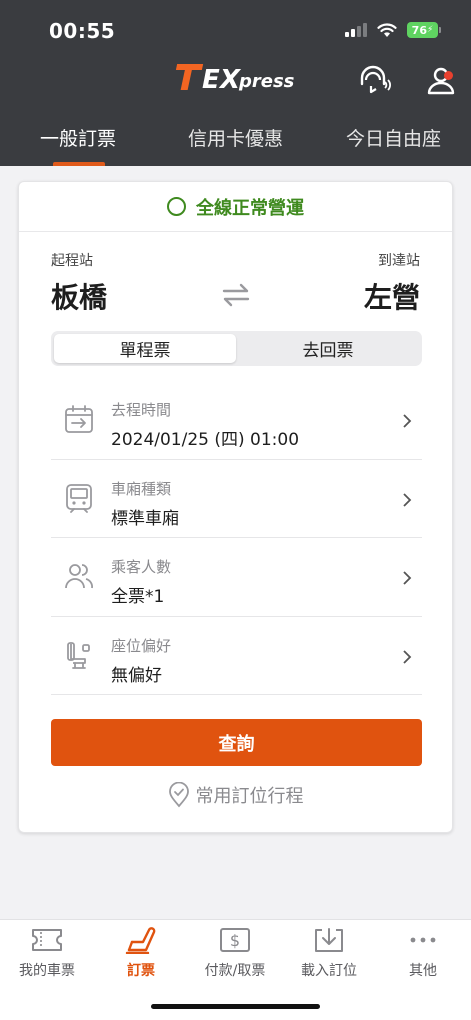  What do you see at coordinates (423, 955) in the screenshot?
I see `nav-more: 其他` at bounding box center [423, 955].